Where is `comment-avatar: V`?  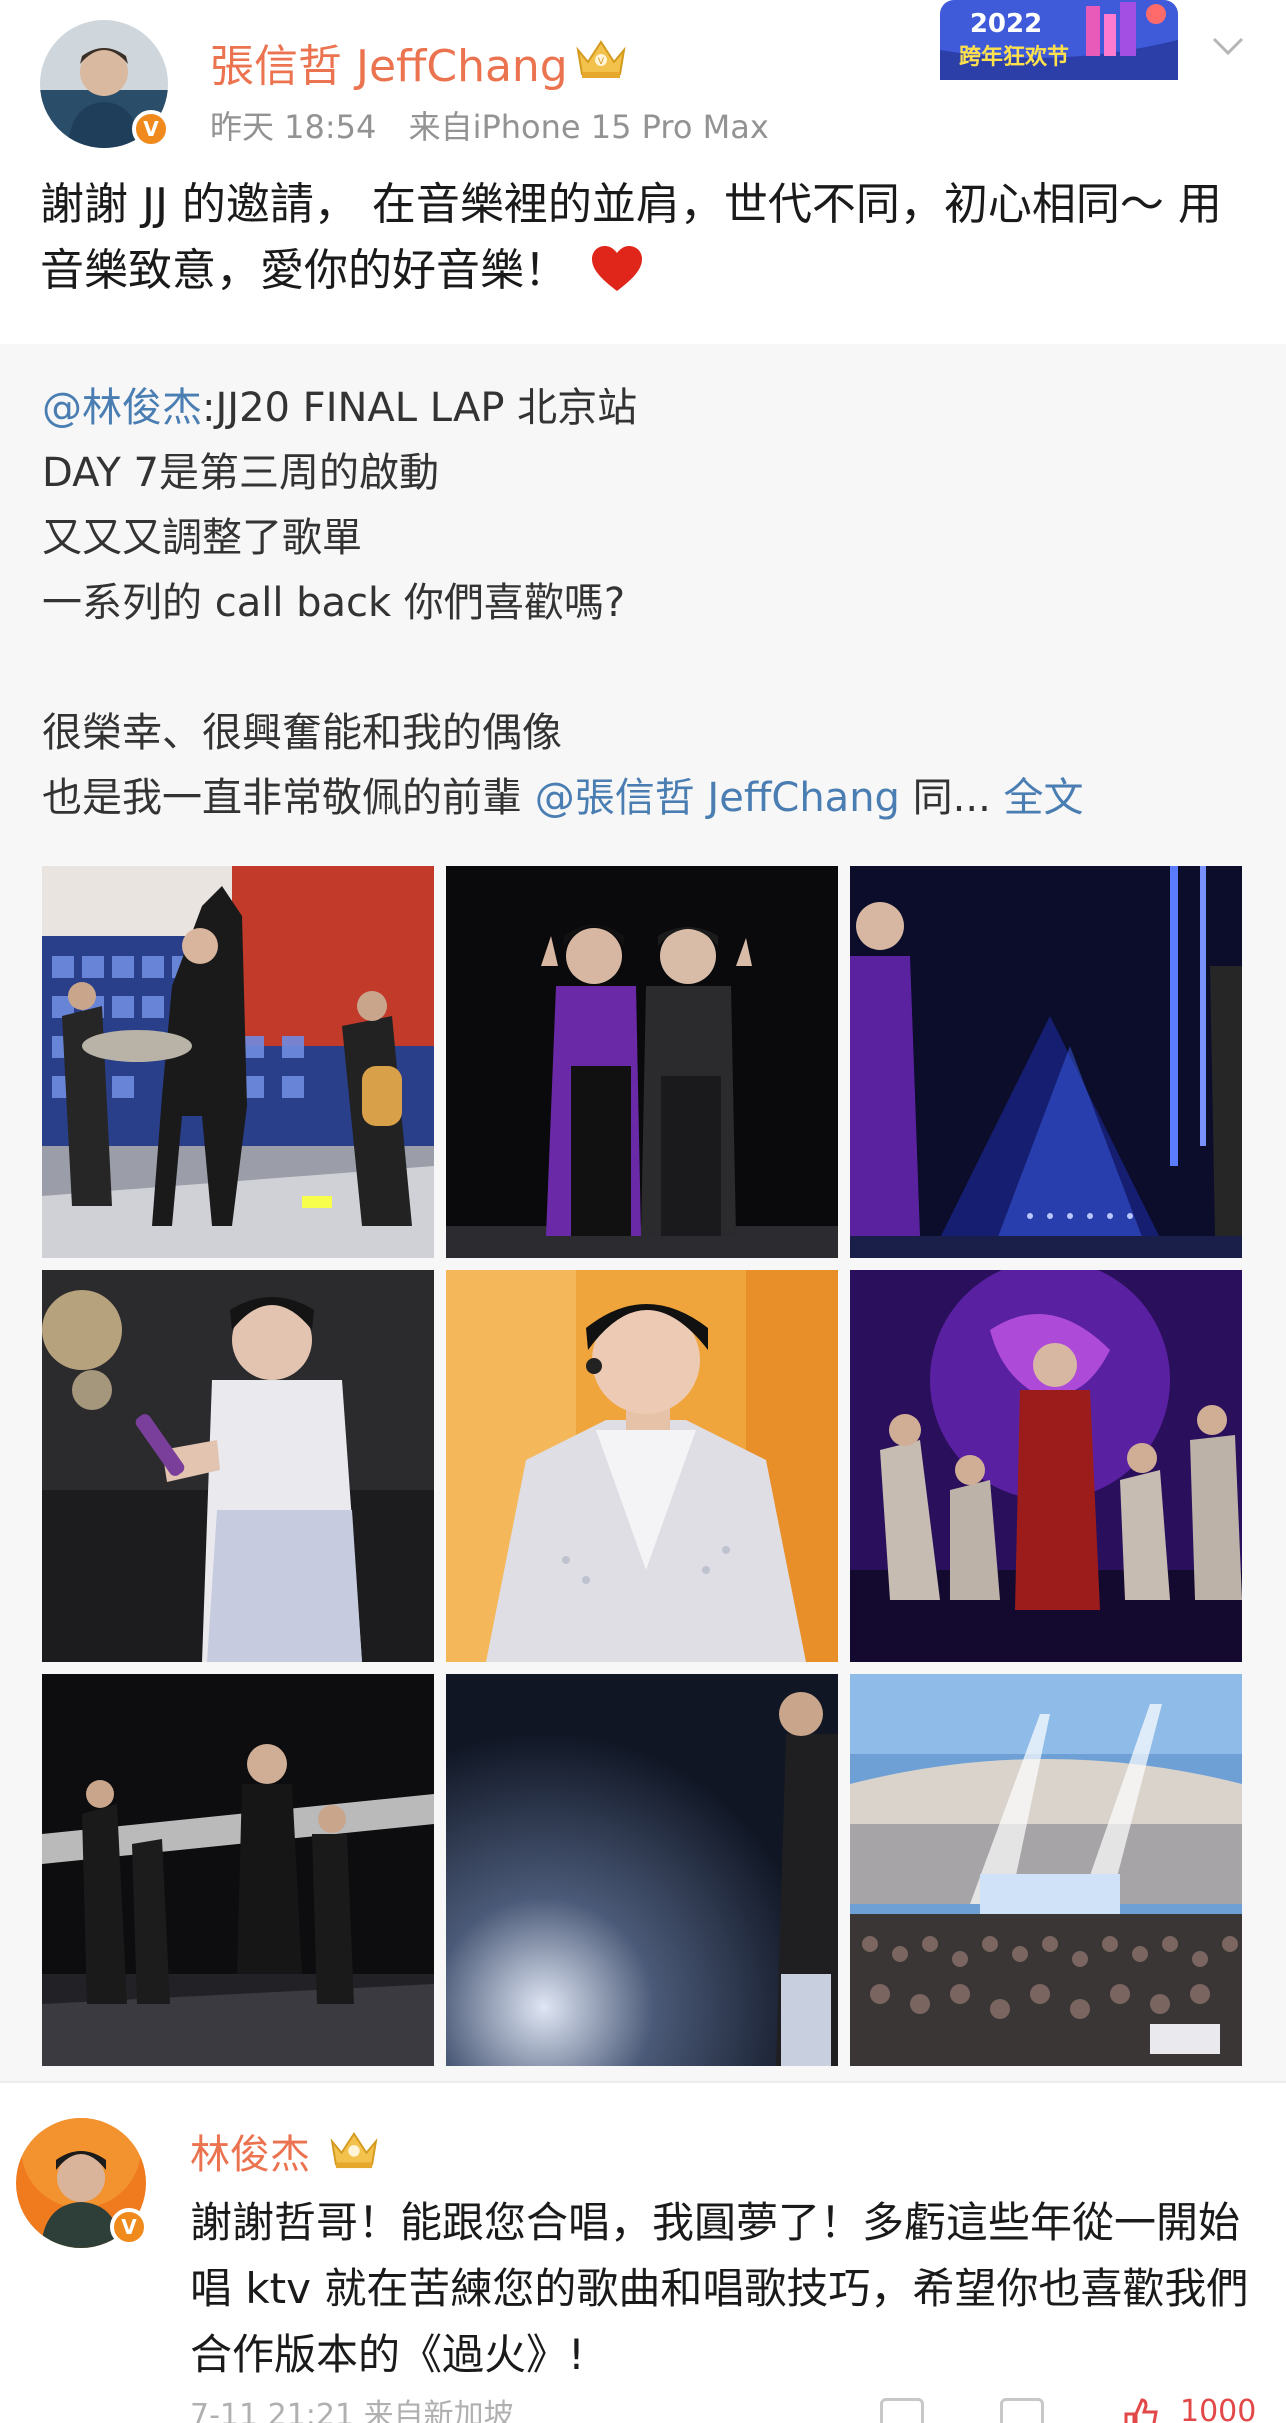
comment-avatar: V is located at coordinates (82, 2183).